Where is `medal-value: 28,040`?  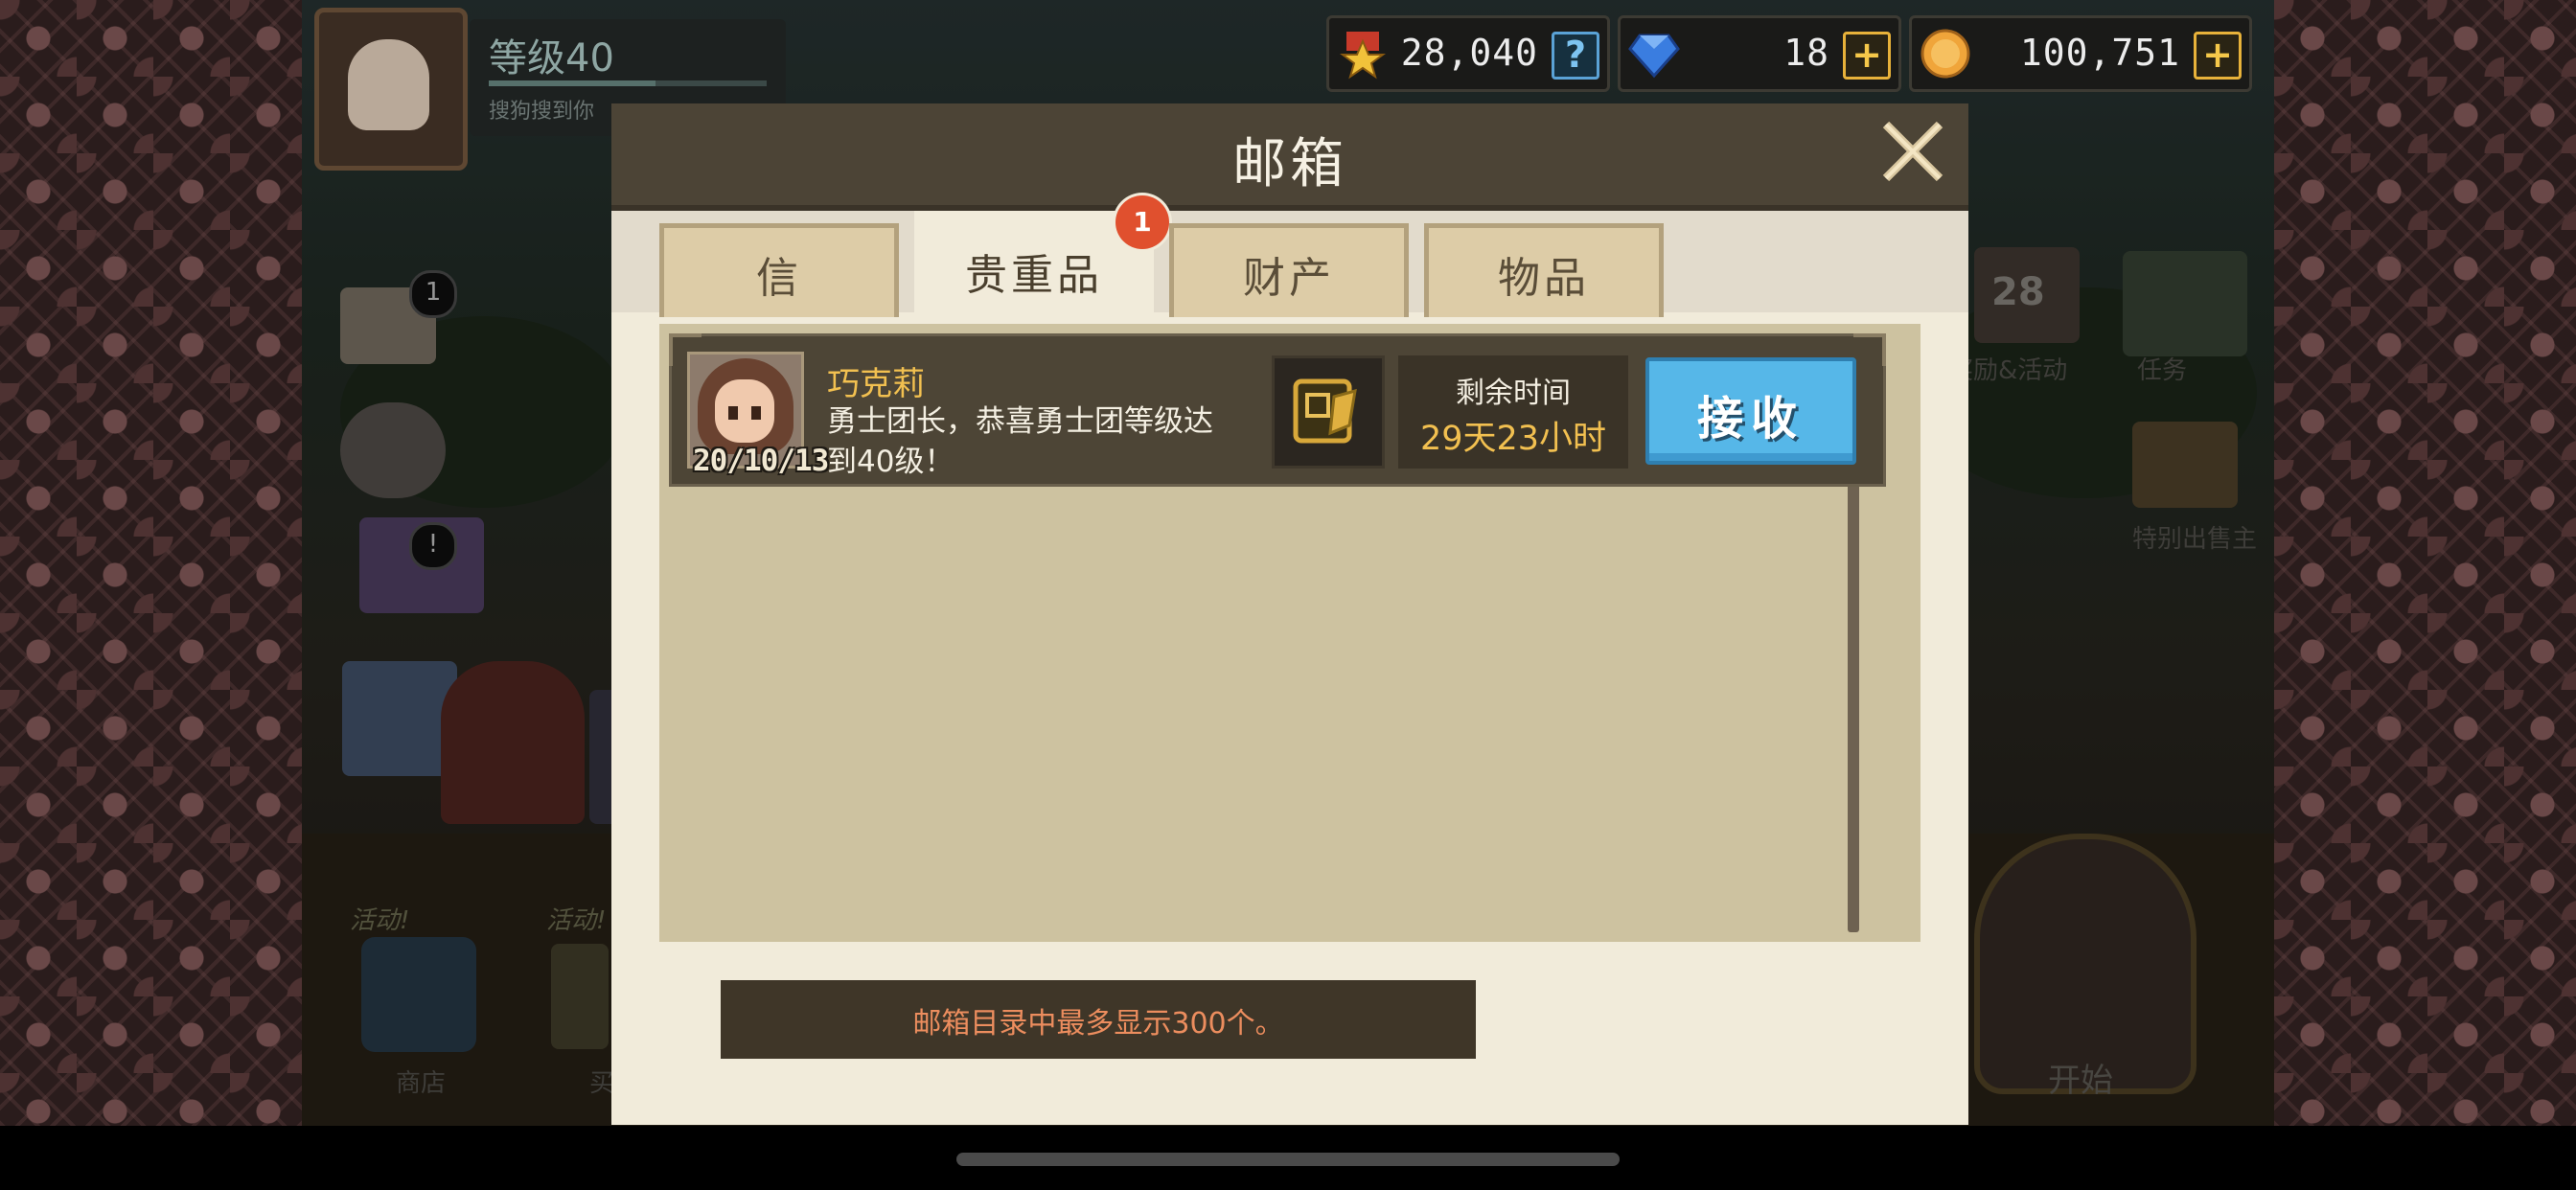 medal-value: 28,040 is located at coordinates (1469, 53).